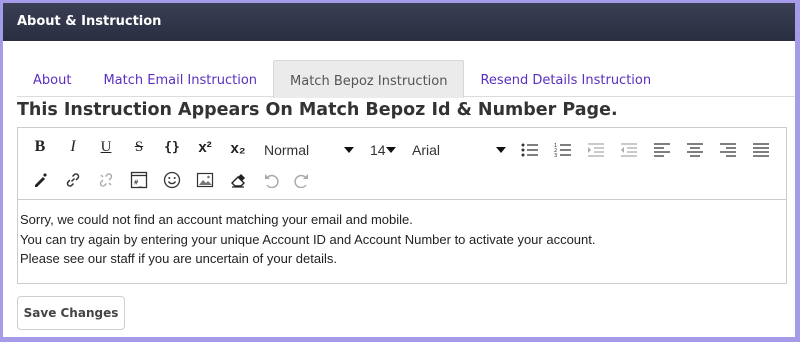  Describe the element at coordinates (555, 155) in the screenshot. I see `svg-text: 3` at that location.